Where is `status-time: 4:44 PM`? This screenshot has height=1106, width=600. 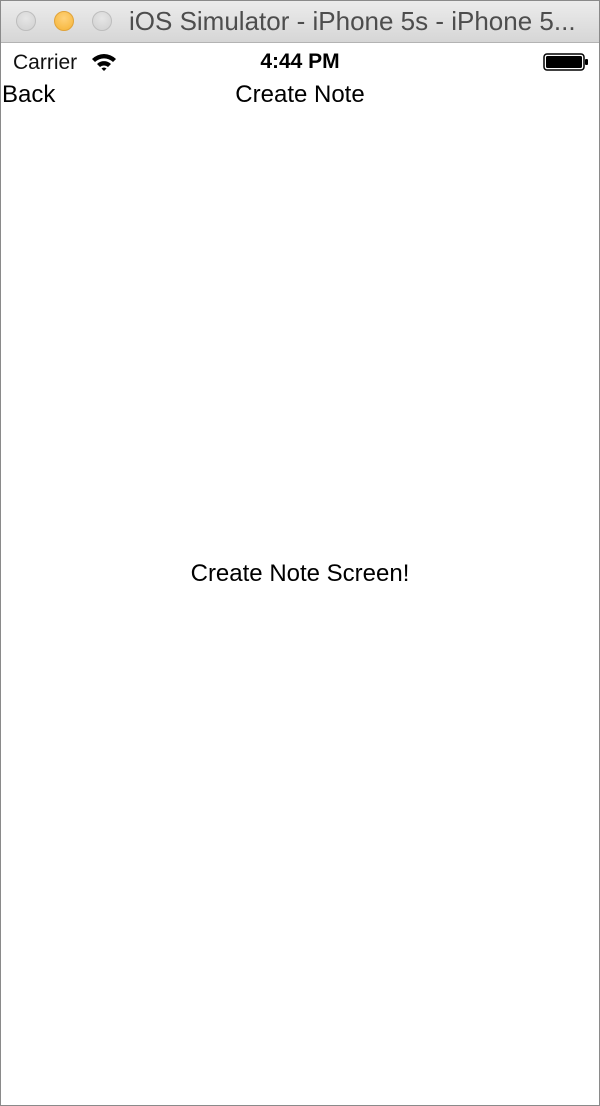 status-time: 4:44 PM is located at coordinates (300, 61).